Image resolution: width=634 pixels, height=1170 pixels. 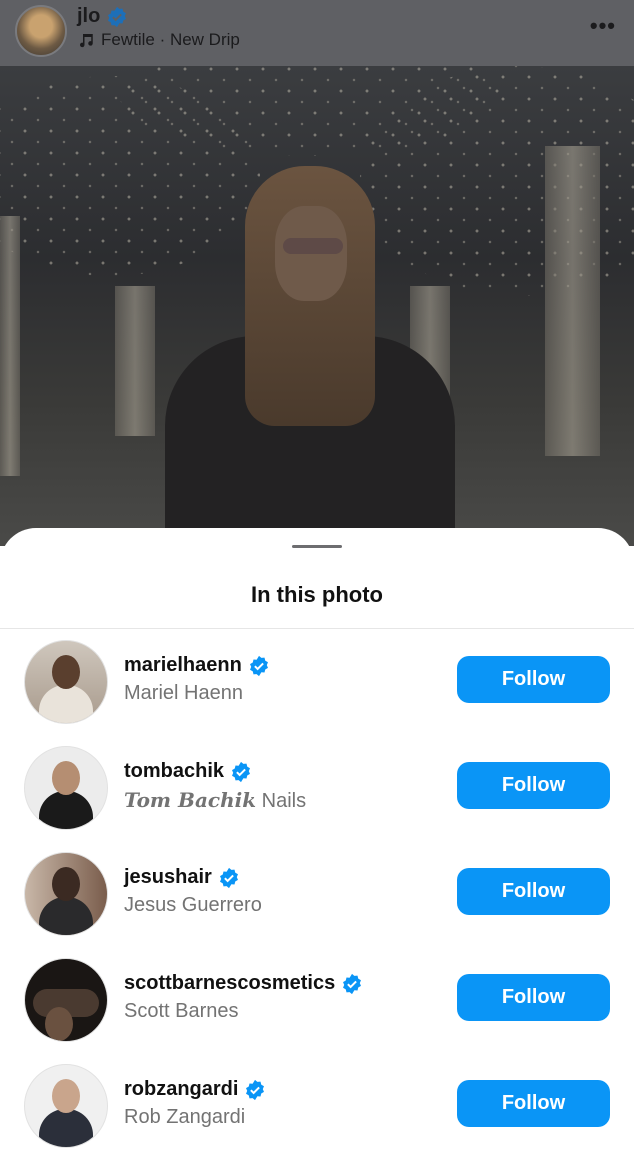 I want to click on username-line: scottbarnescosmetics, so click(x=243, y=983).